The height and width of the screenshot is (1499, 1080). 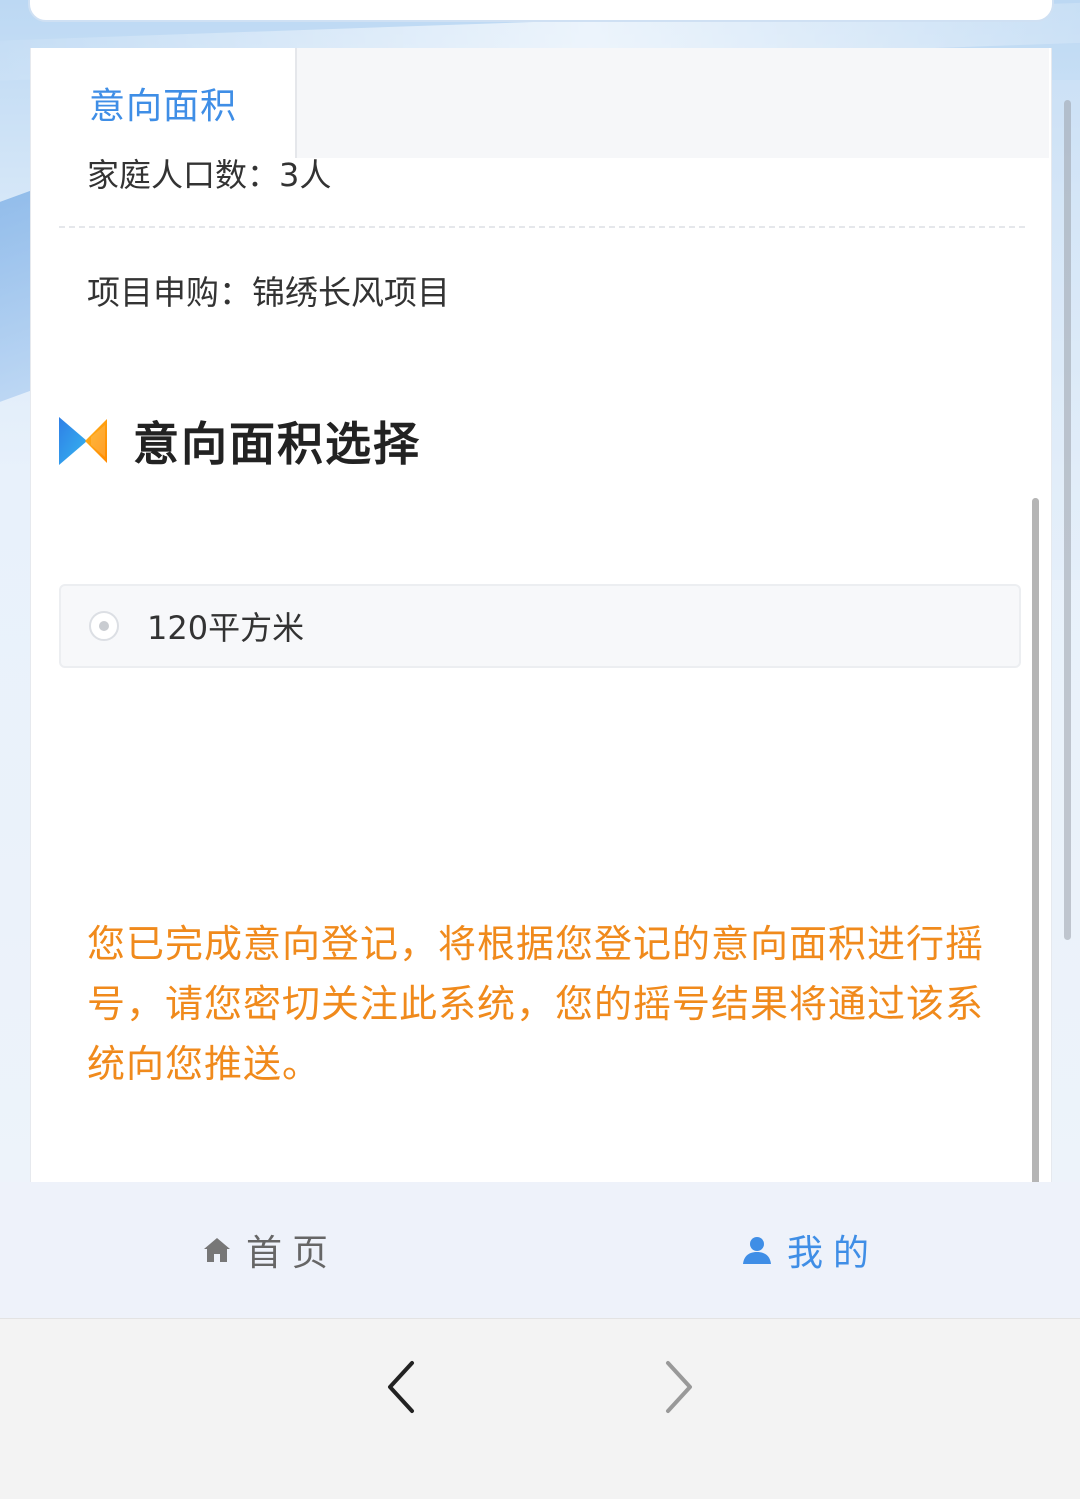 What do you see at coordinates (83, 441) in the screenshot?
I see `section-mark-icon` at bounding box center [83, 441].